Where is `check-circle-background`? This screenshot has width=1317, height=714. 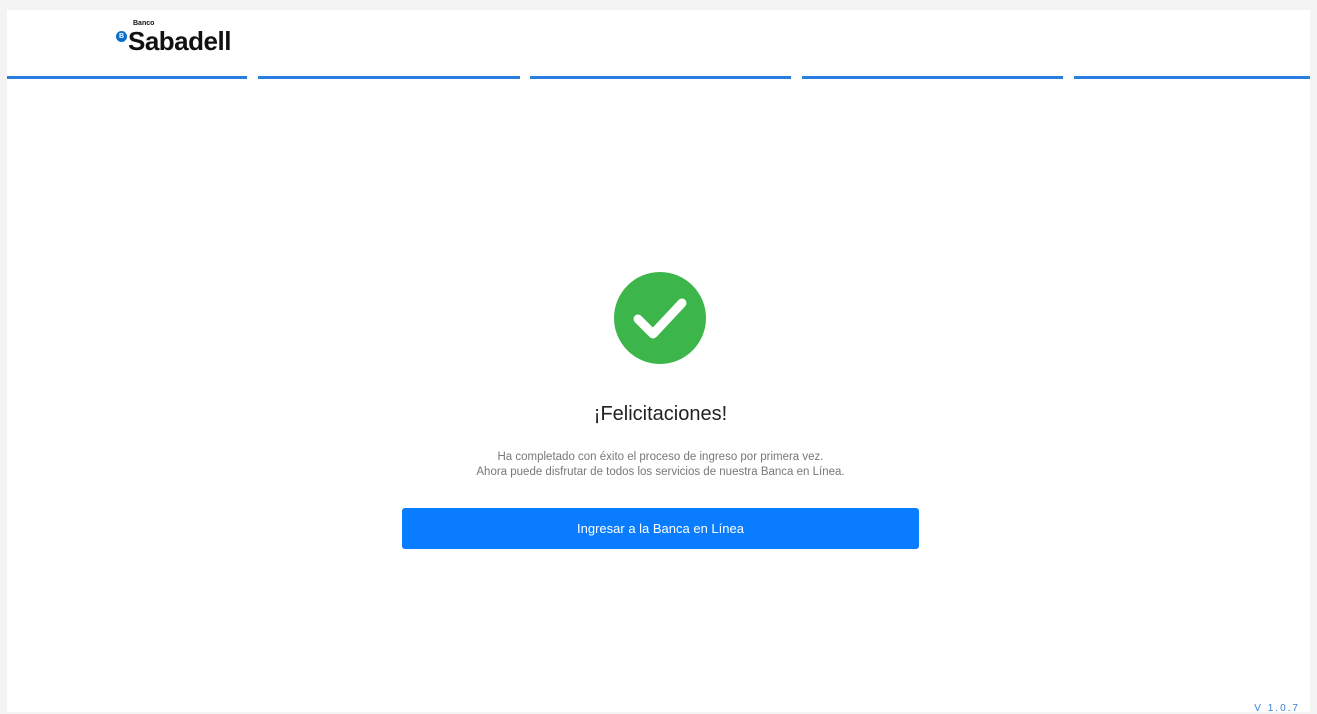
check-circle-background is located at coordinates (660, 318).